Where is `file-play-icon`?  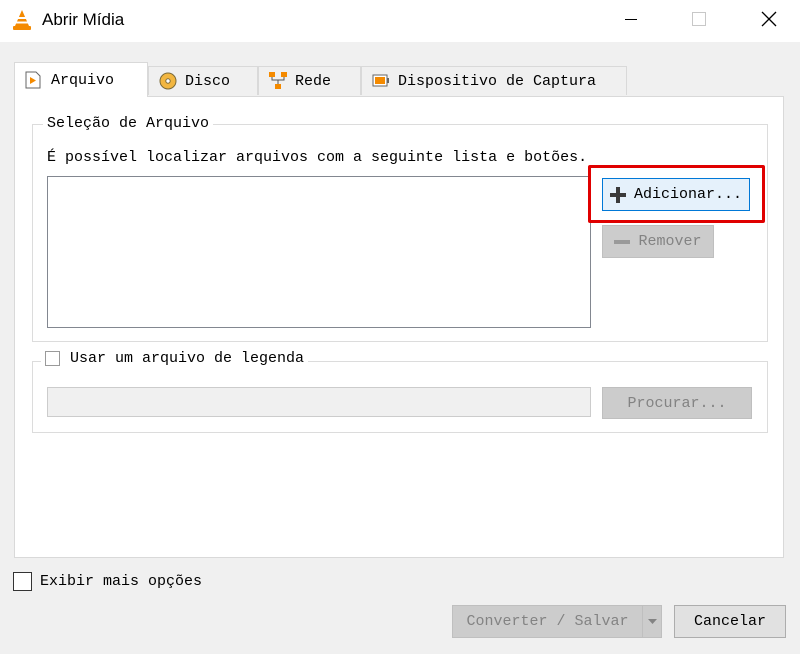
file-play-icon is located at coordinates (34, 80).